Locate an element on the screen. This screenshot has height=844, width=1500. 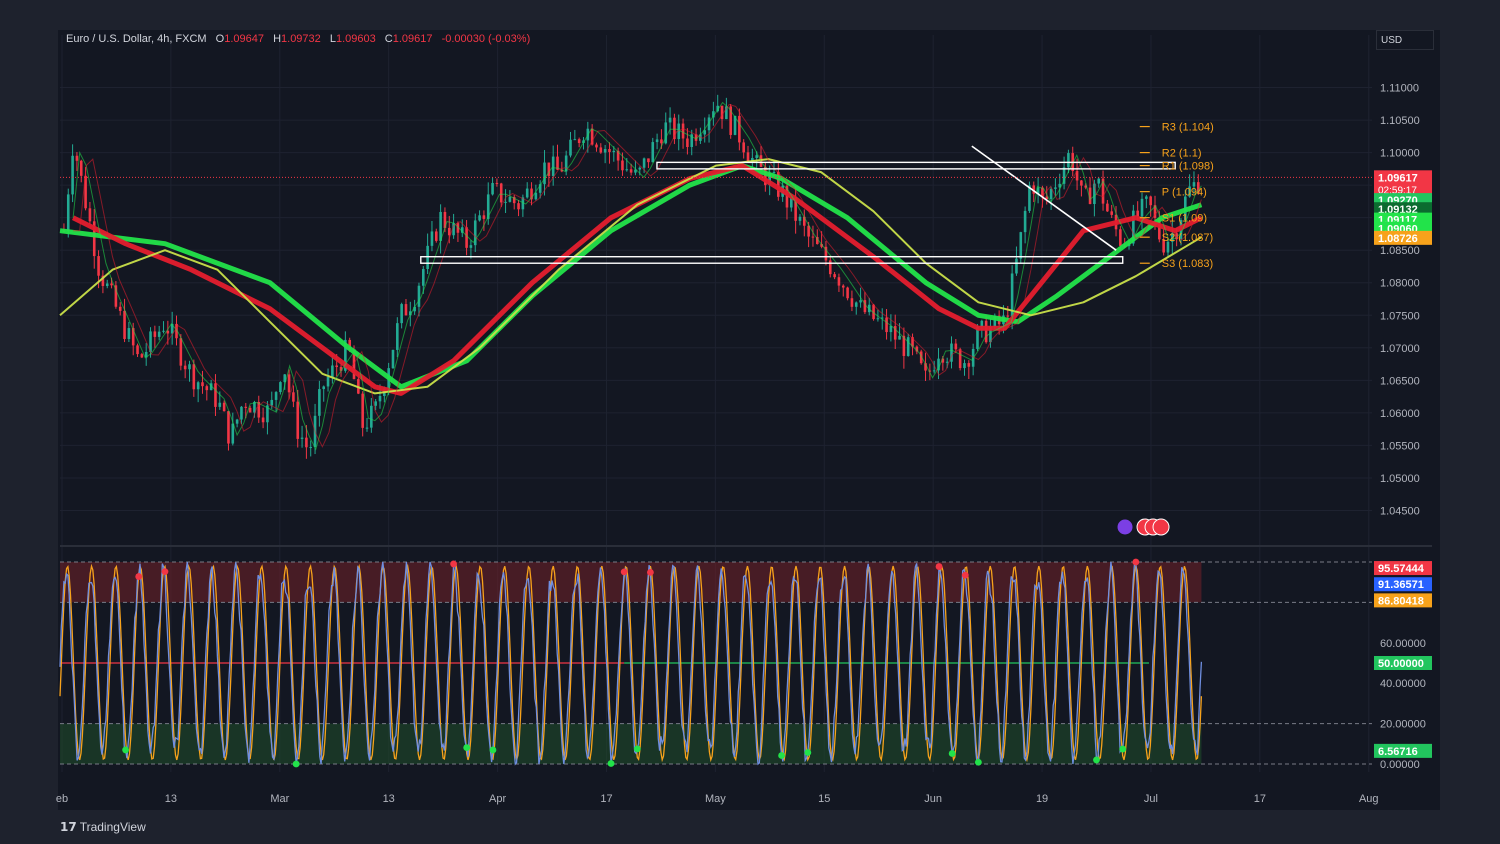
price-tick-label: 1.08500 is located at coordinates (1400, 251).